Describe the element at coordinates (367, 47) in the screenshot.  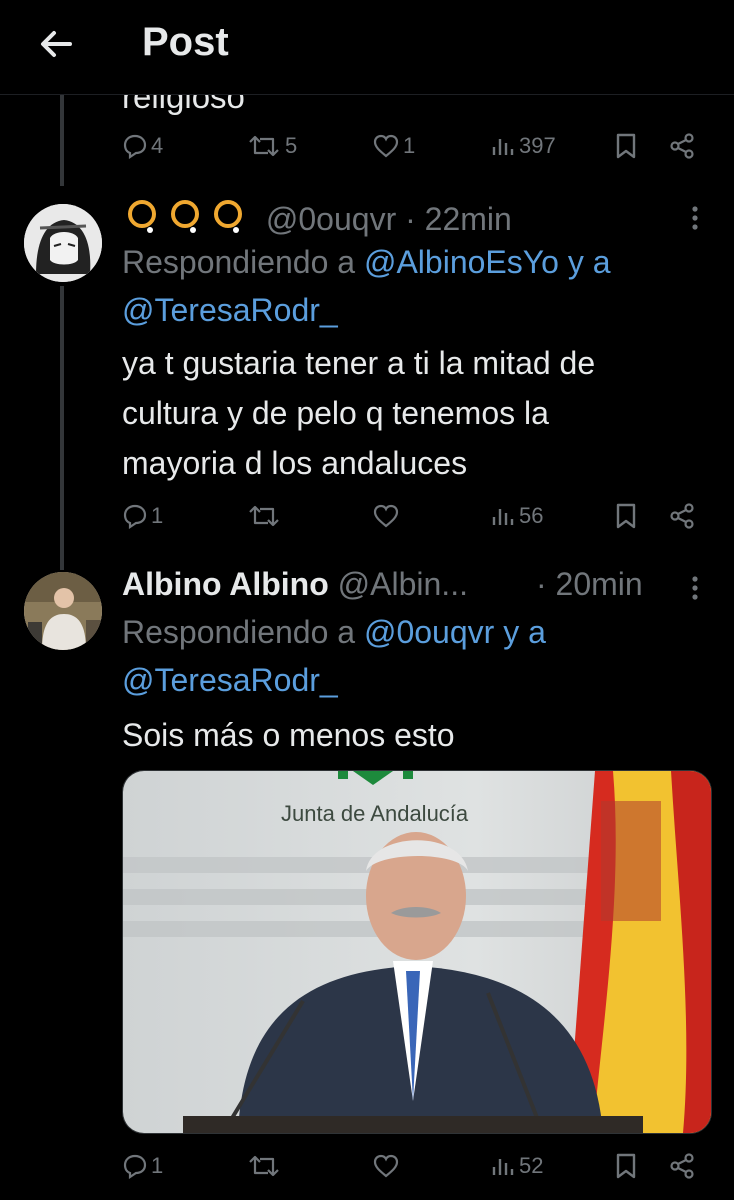
I see `top-bar: Post` at that location.